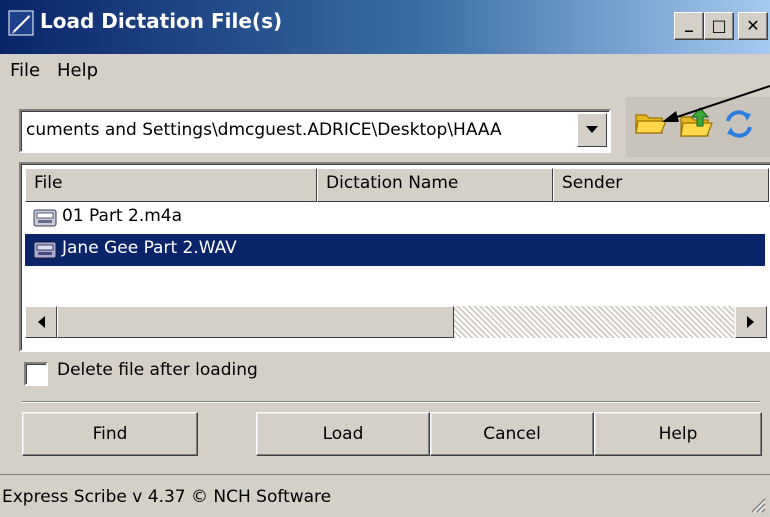 The height and width of the screenshot is (517, 770). I want to click on arrow-right-icon, so click(750, 322).